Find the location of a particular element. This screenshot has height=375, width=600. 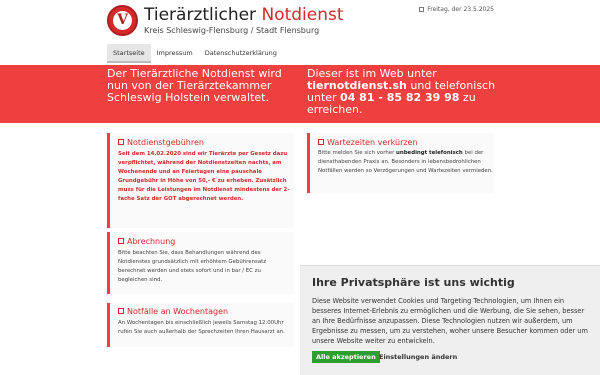

logo-inner: V is located at coordinates (122, 20).